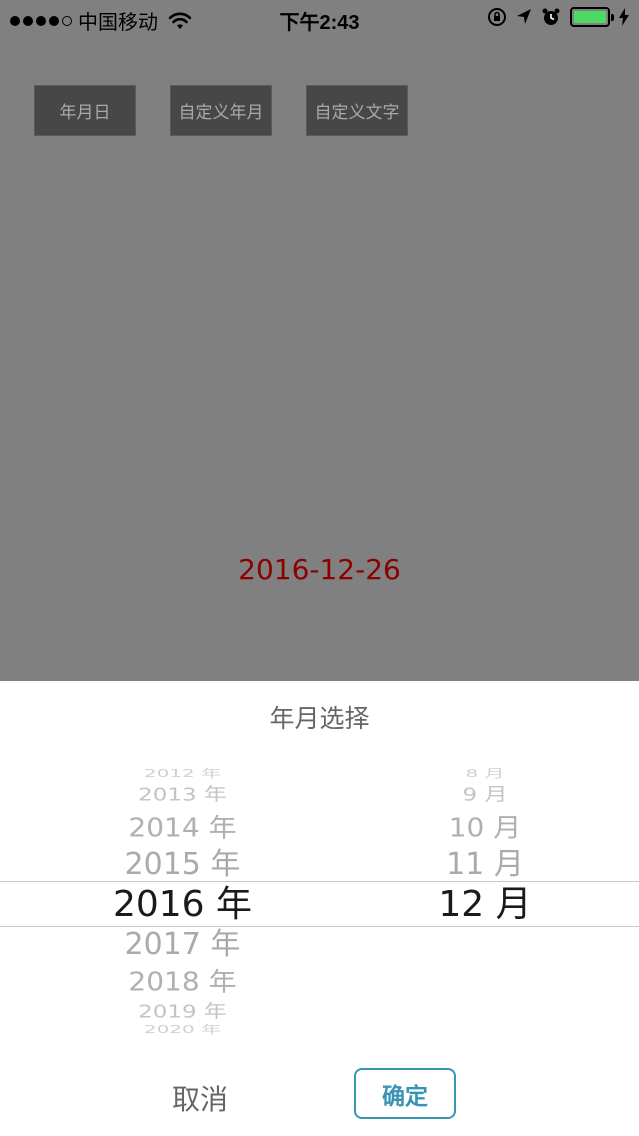  I want to click on year-option: 2017 年, so click(182, 945).